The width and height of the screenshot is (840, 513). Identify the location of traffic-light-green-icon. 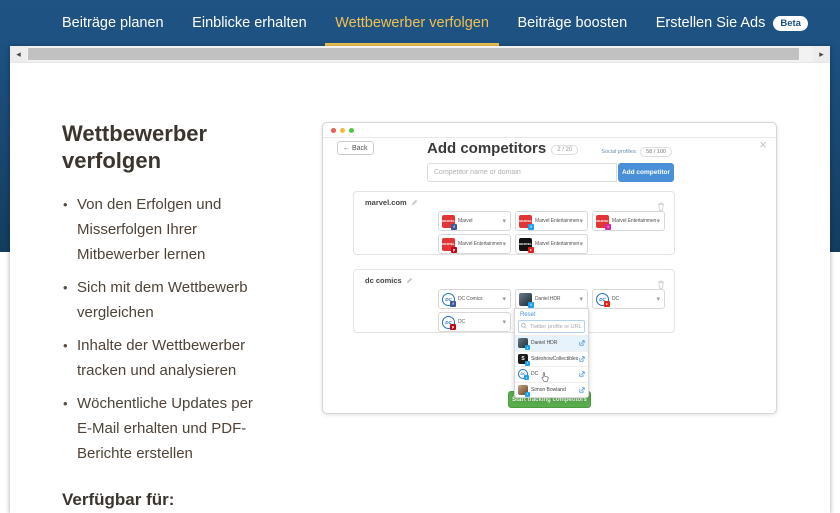
(351, 130).